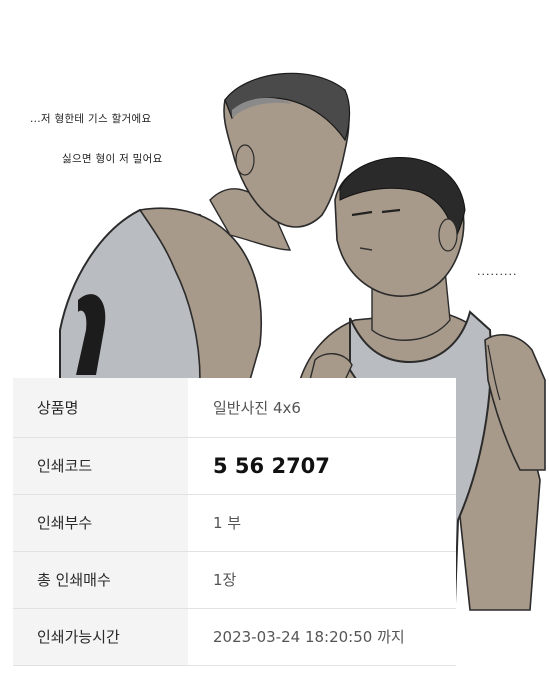 Image resolution: width=549 pixels, height=680 pixels. I want to click on table-row: 인쇄코드 5 56 2707, so click(234, 465).